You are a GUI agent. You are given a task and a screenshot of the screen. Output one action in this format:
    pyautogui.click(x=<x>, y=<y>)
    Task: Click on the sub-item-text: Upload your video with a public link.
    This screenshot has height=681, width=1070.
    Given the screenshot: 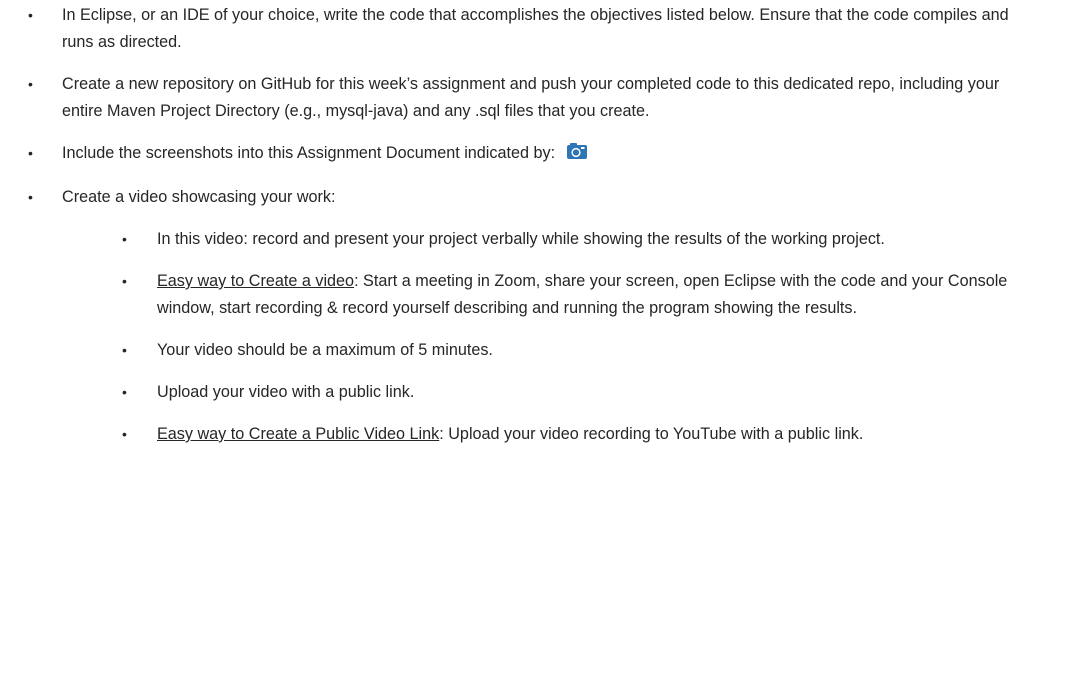 What is the action you would take?
    pyautogui.click(x=286, y=392)
    